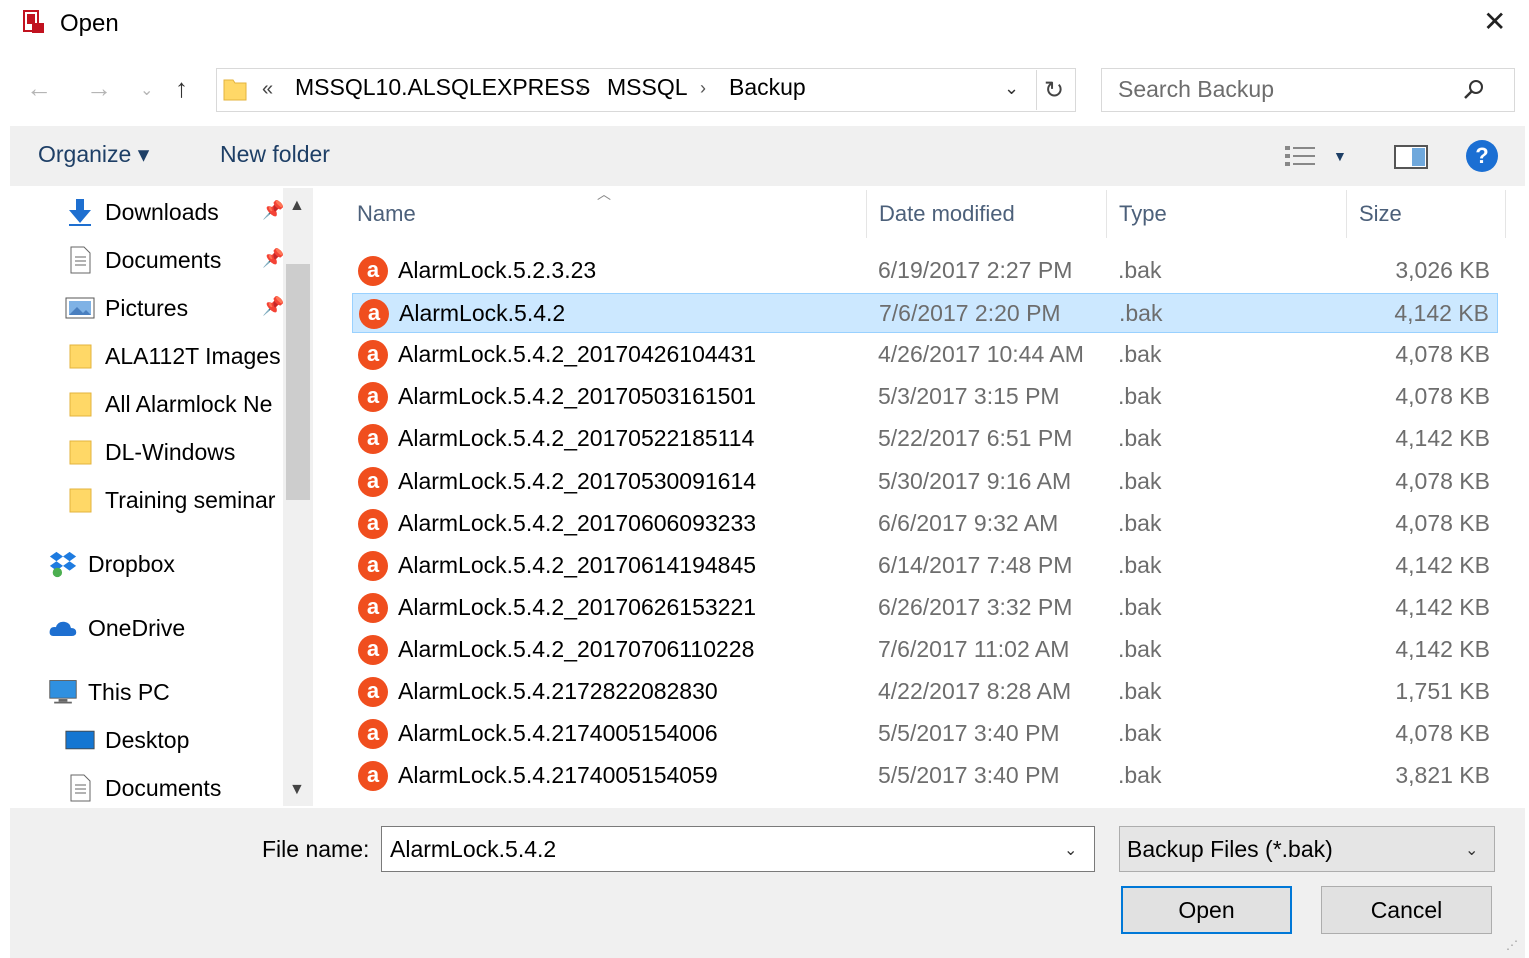 Image resolution: width=1529 pixels, height=958 pixels. I want to click on folder-icon, so click(80, 452).